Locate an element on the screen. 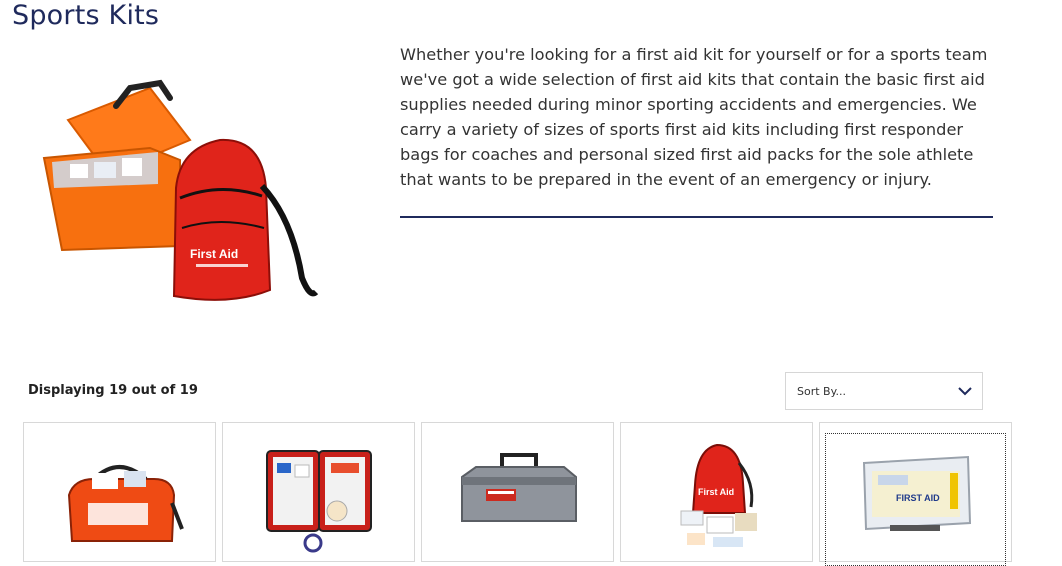 This screenshot has height=566, width=1062. clear-plastic-first-aid-box-icon: FIRST AID is located at coordinates (917, 493).